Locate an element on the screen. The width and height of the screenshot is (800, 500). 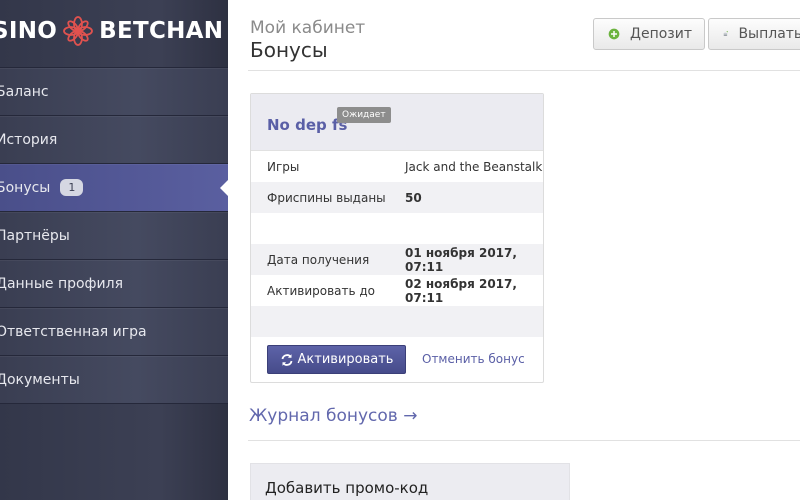
sidebar-item-label: Документы is located at coordinates (40, 379).